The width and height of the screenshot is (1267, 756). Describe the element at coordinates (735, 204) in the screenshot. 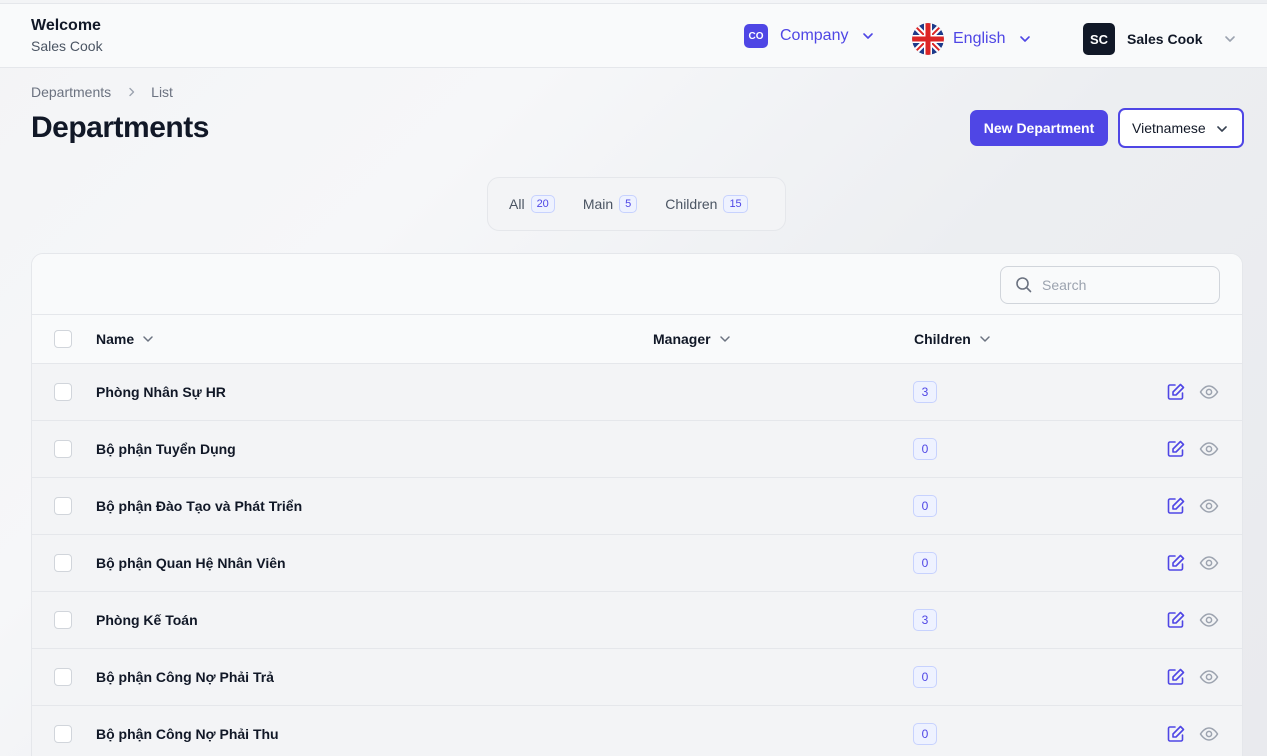

I see `tab-count-badge: 15` at that location.